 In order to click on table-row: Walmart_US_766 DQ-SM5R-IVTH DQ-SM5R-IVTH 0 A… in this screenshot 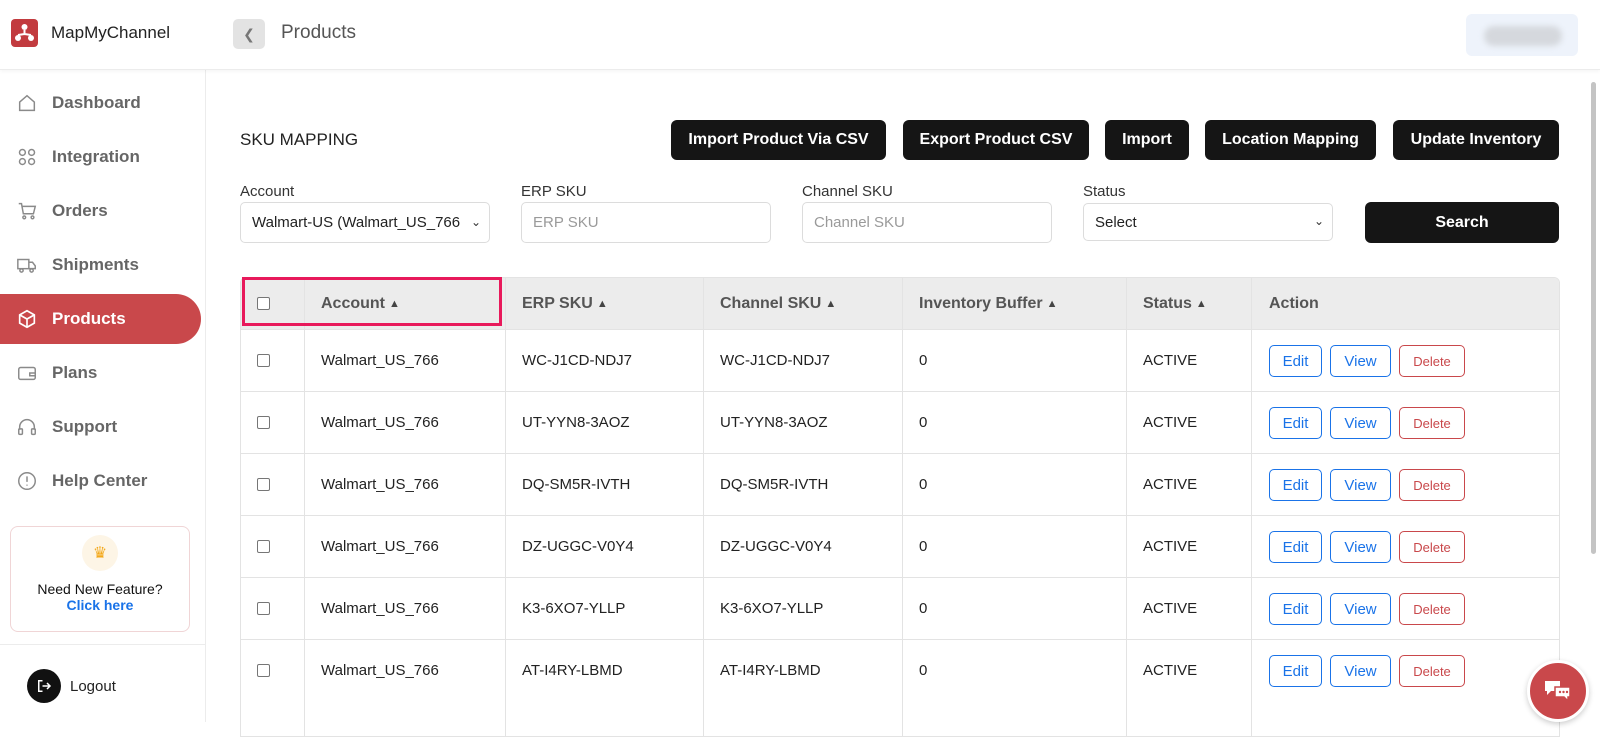, I will do `click(900, 484)`.